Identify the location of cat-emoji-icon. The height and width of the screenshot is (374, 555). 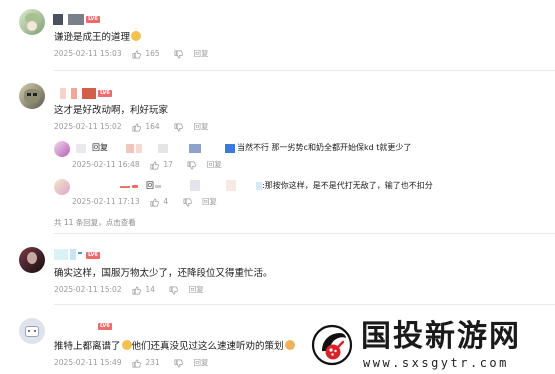
(289, 345).